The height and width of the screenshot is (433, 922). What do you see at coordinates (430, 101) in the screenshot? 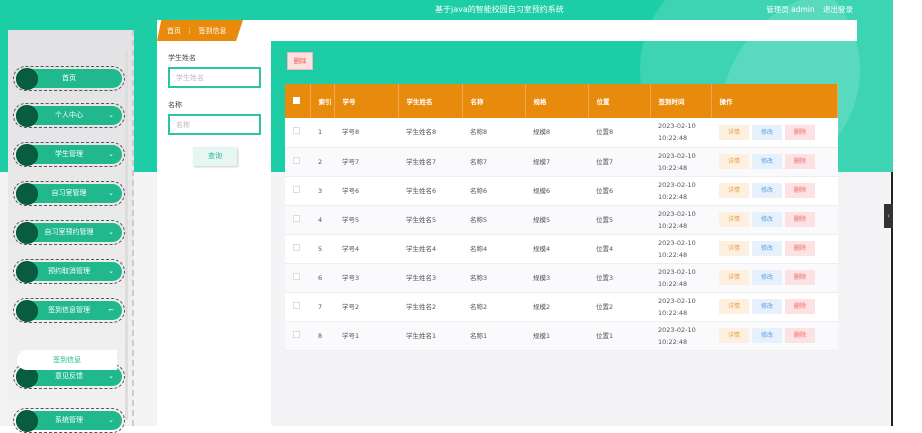
I see `column-header-3: 学生姓名` at bounding box center [430, 101].